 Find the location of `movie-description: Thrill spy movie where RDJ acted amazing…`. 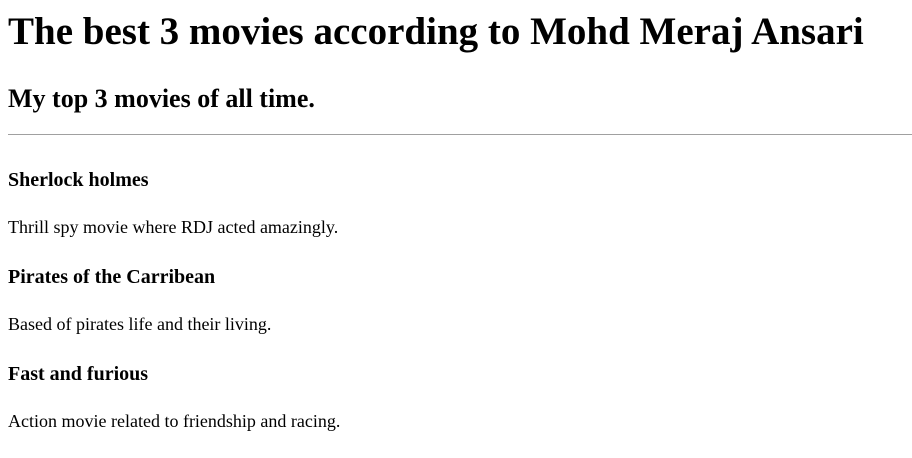

movie-description: Thrill spy movie where RDJ acted amazing… is located at coordinates (173, 227).